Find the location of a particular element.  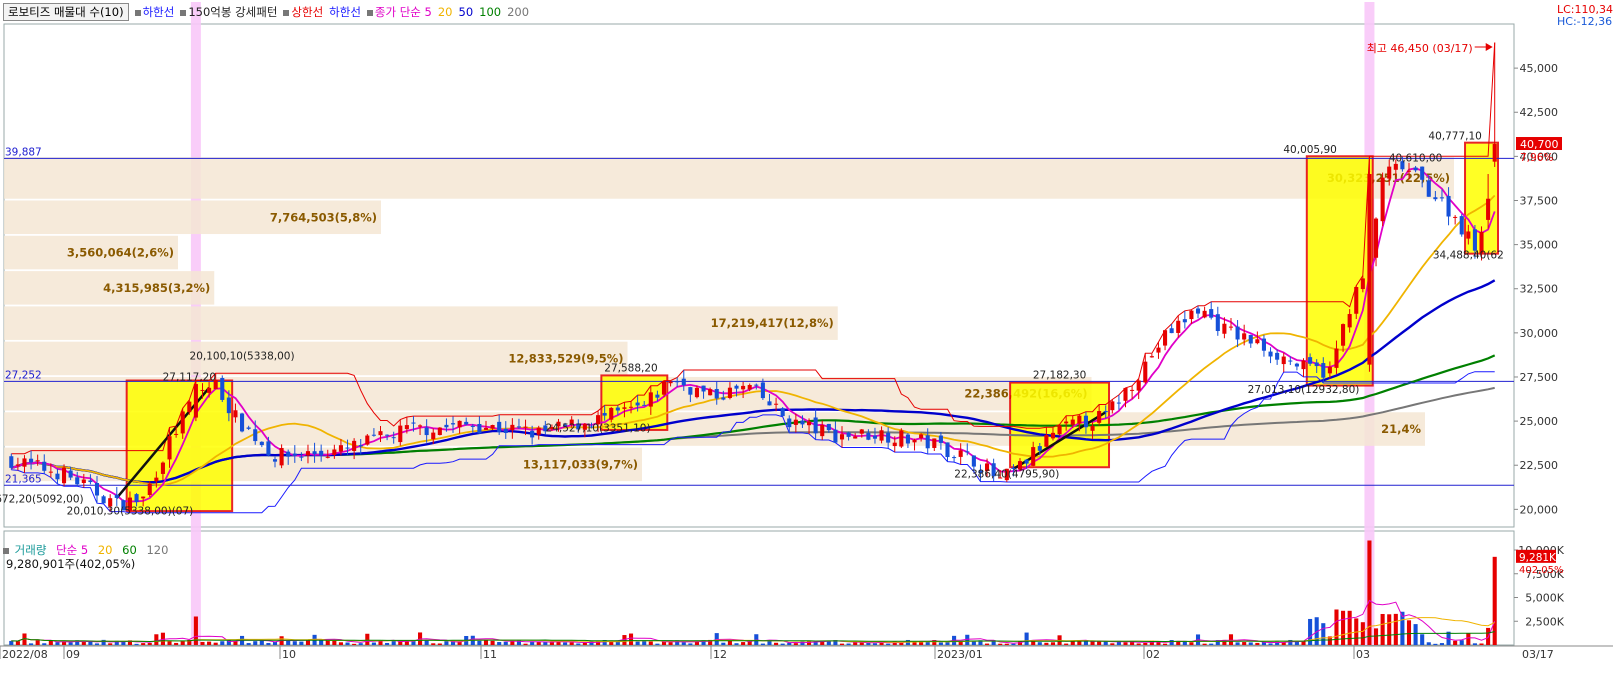

annotation-1: 27,588,20 is located at coordinates (630, 369).